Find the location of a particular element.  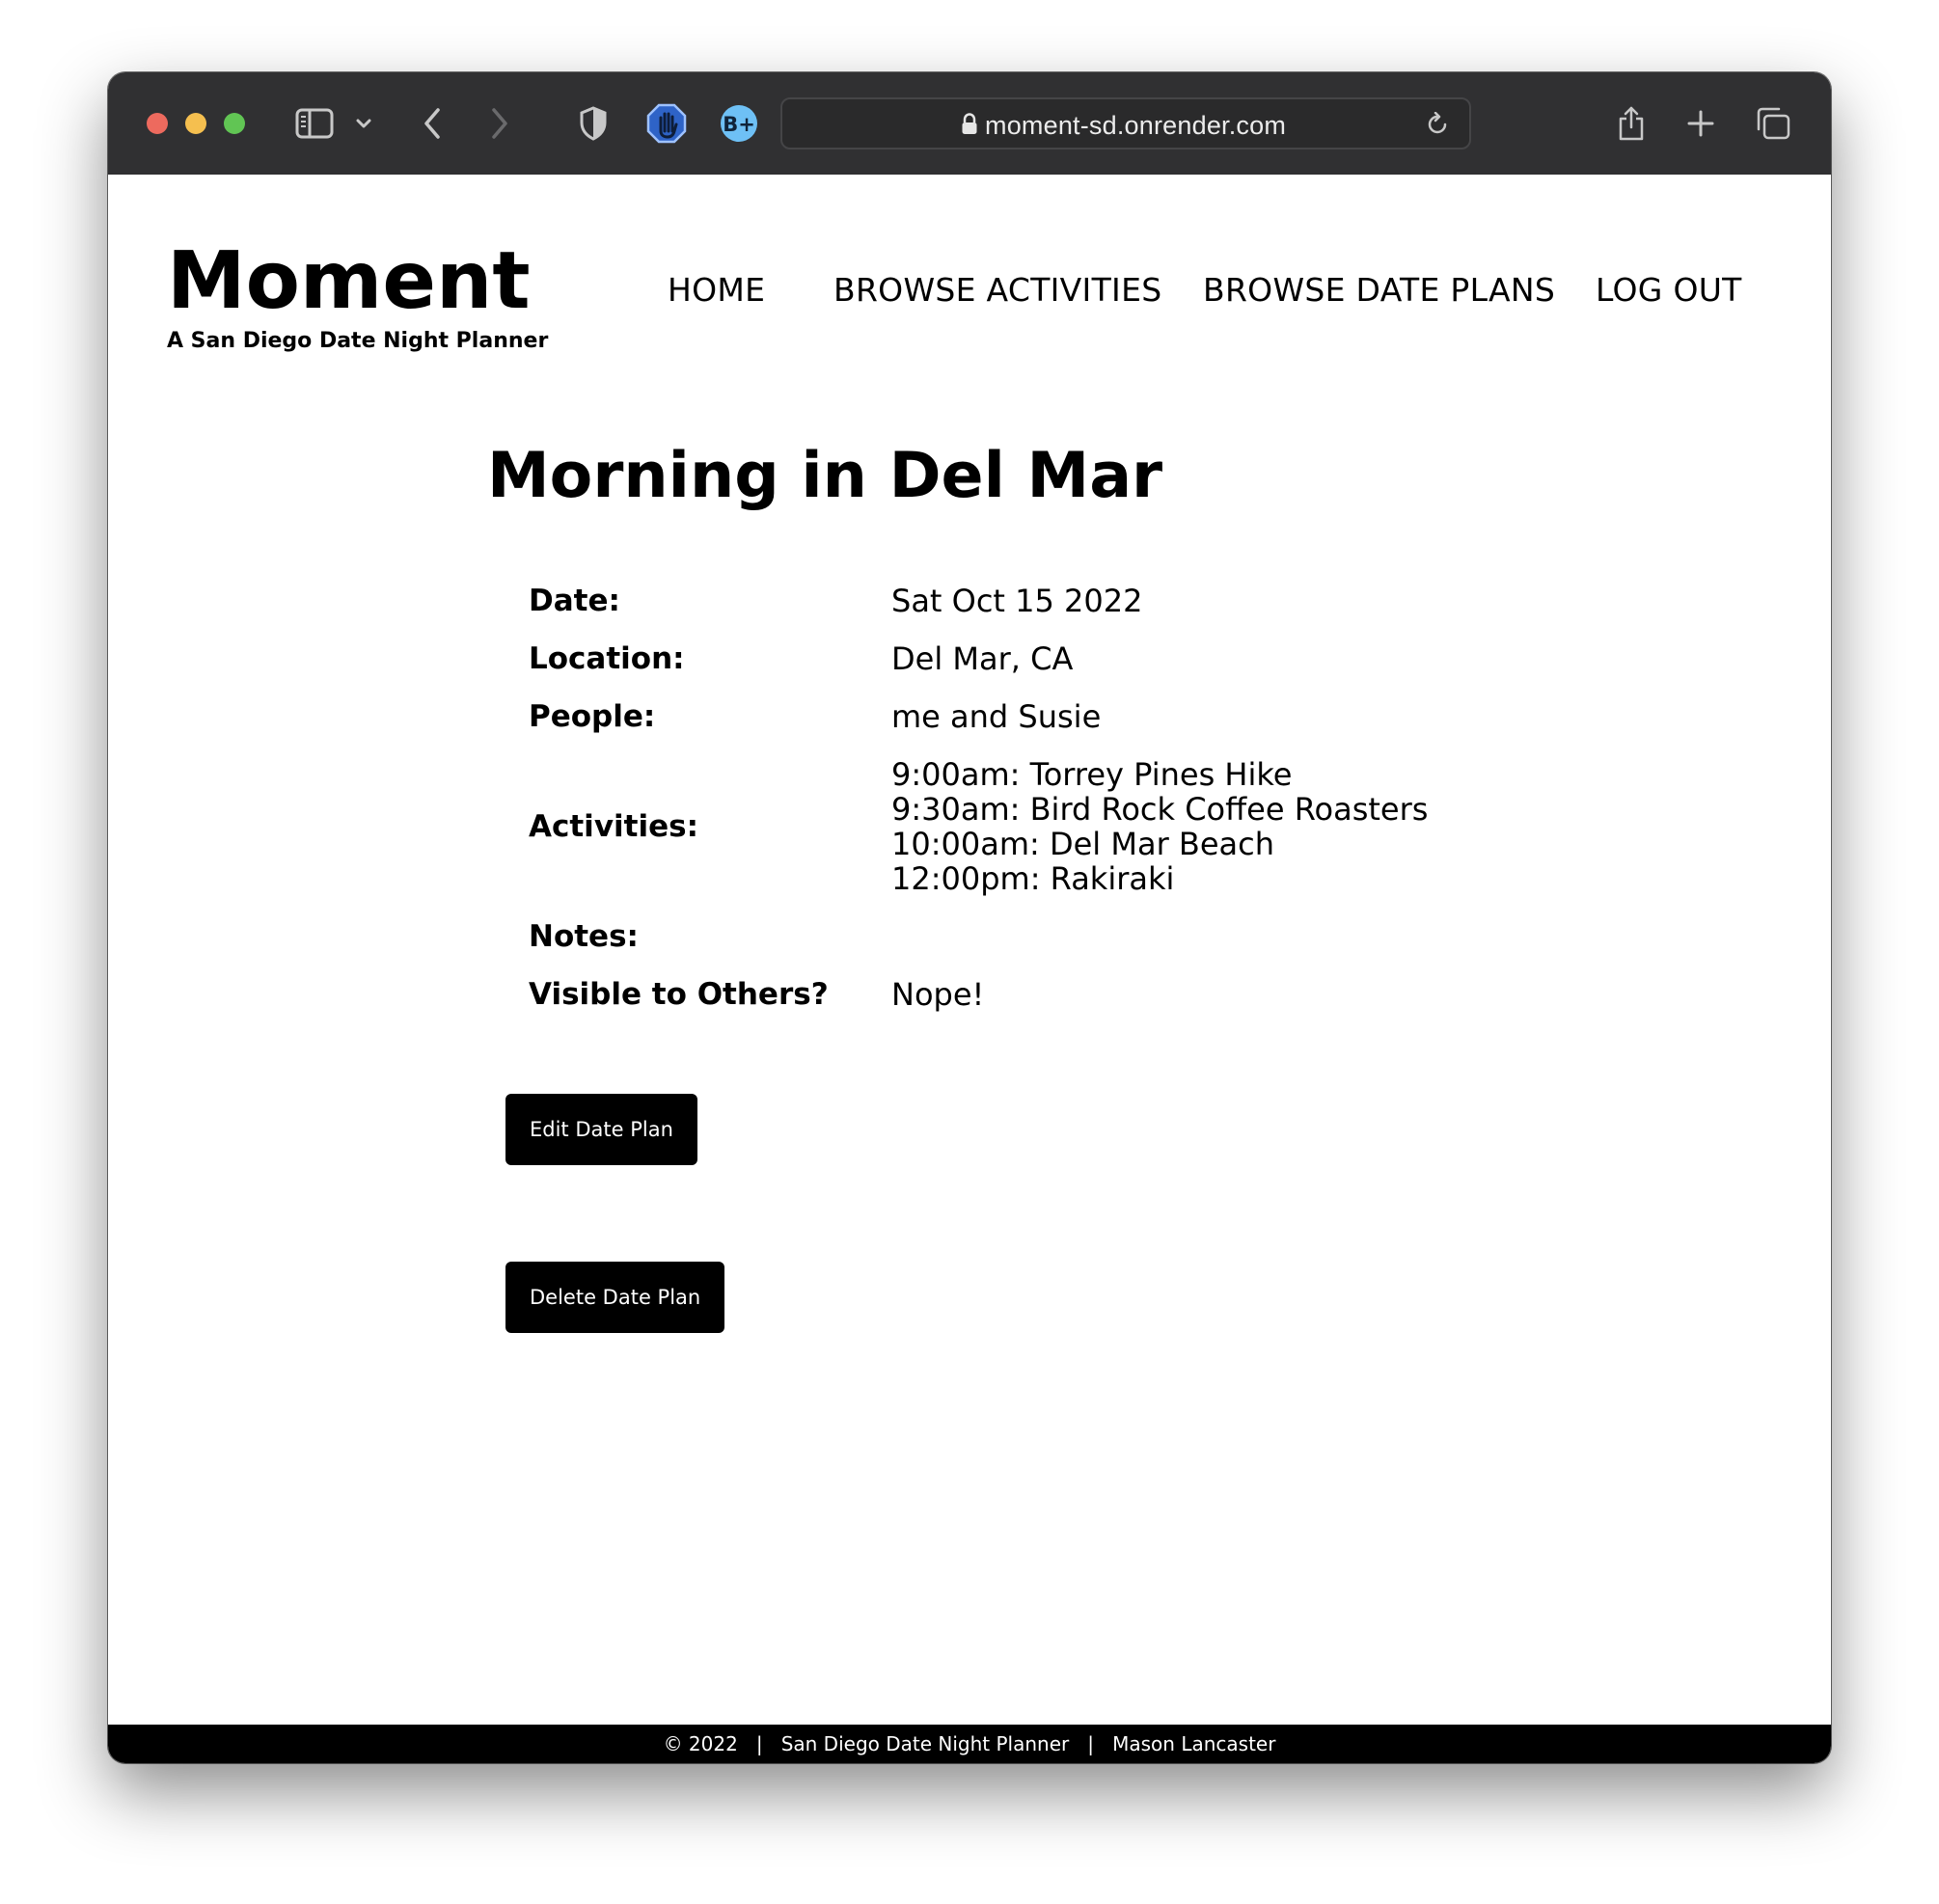

nav-browse-activities-link: BROWSE ACTIVITIES is located at coordinates (997, 290).